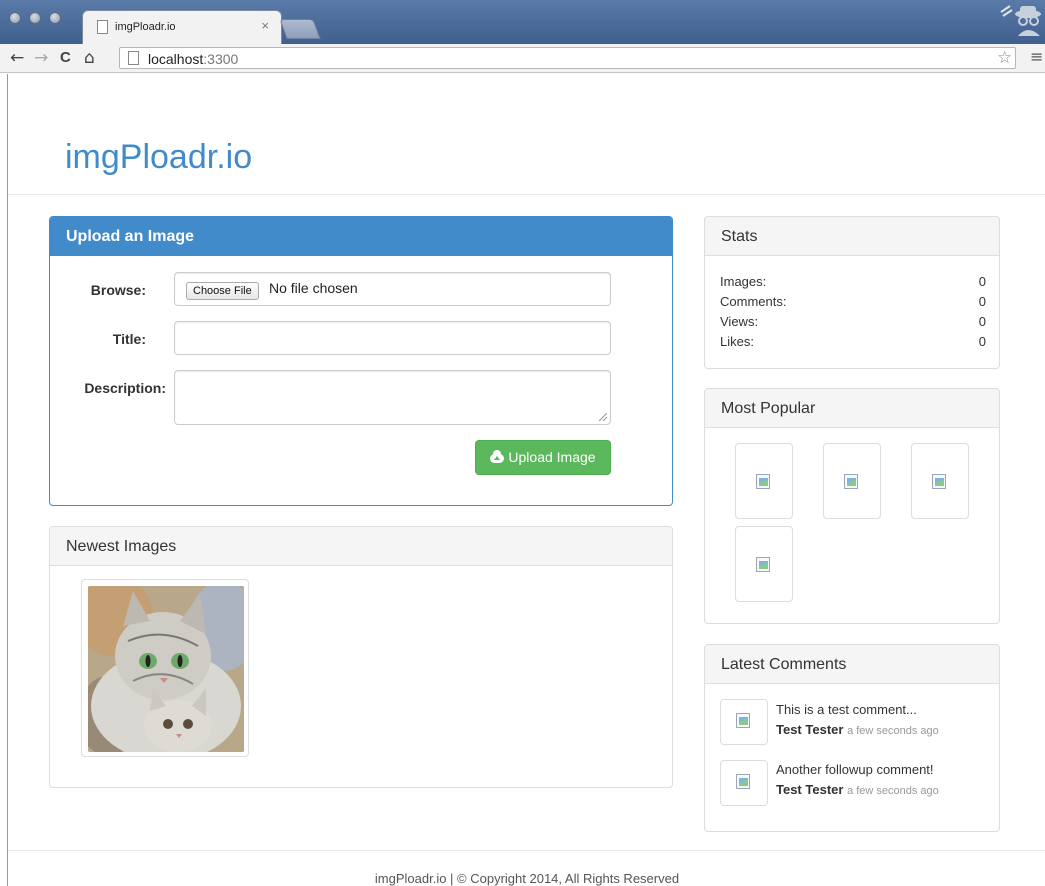 This screenshot has height=886, width=1045. Describe the element at coordinates (41, 58) in the screenshot. I see `forward-icon: →` at that location.